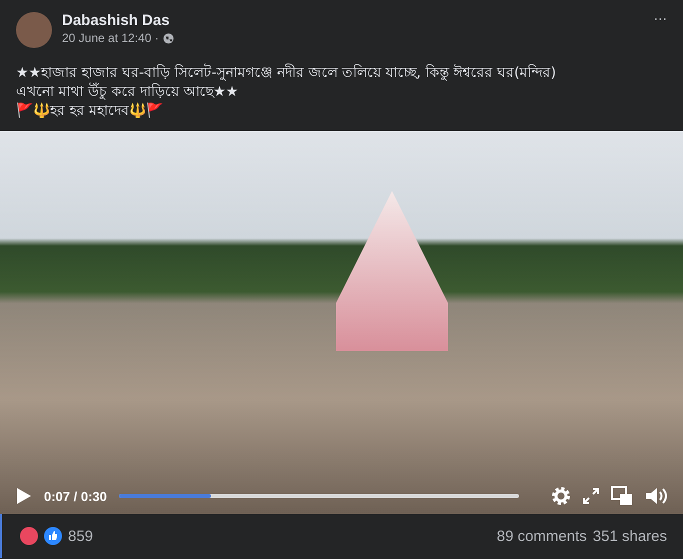 Image resolution: width=683 pixels, height=559 pixels. What do you see at coordinates (656, 496) in the screenshot?
I see `volume-icon` at bounding box center [656, 496].